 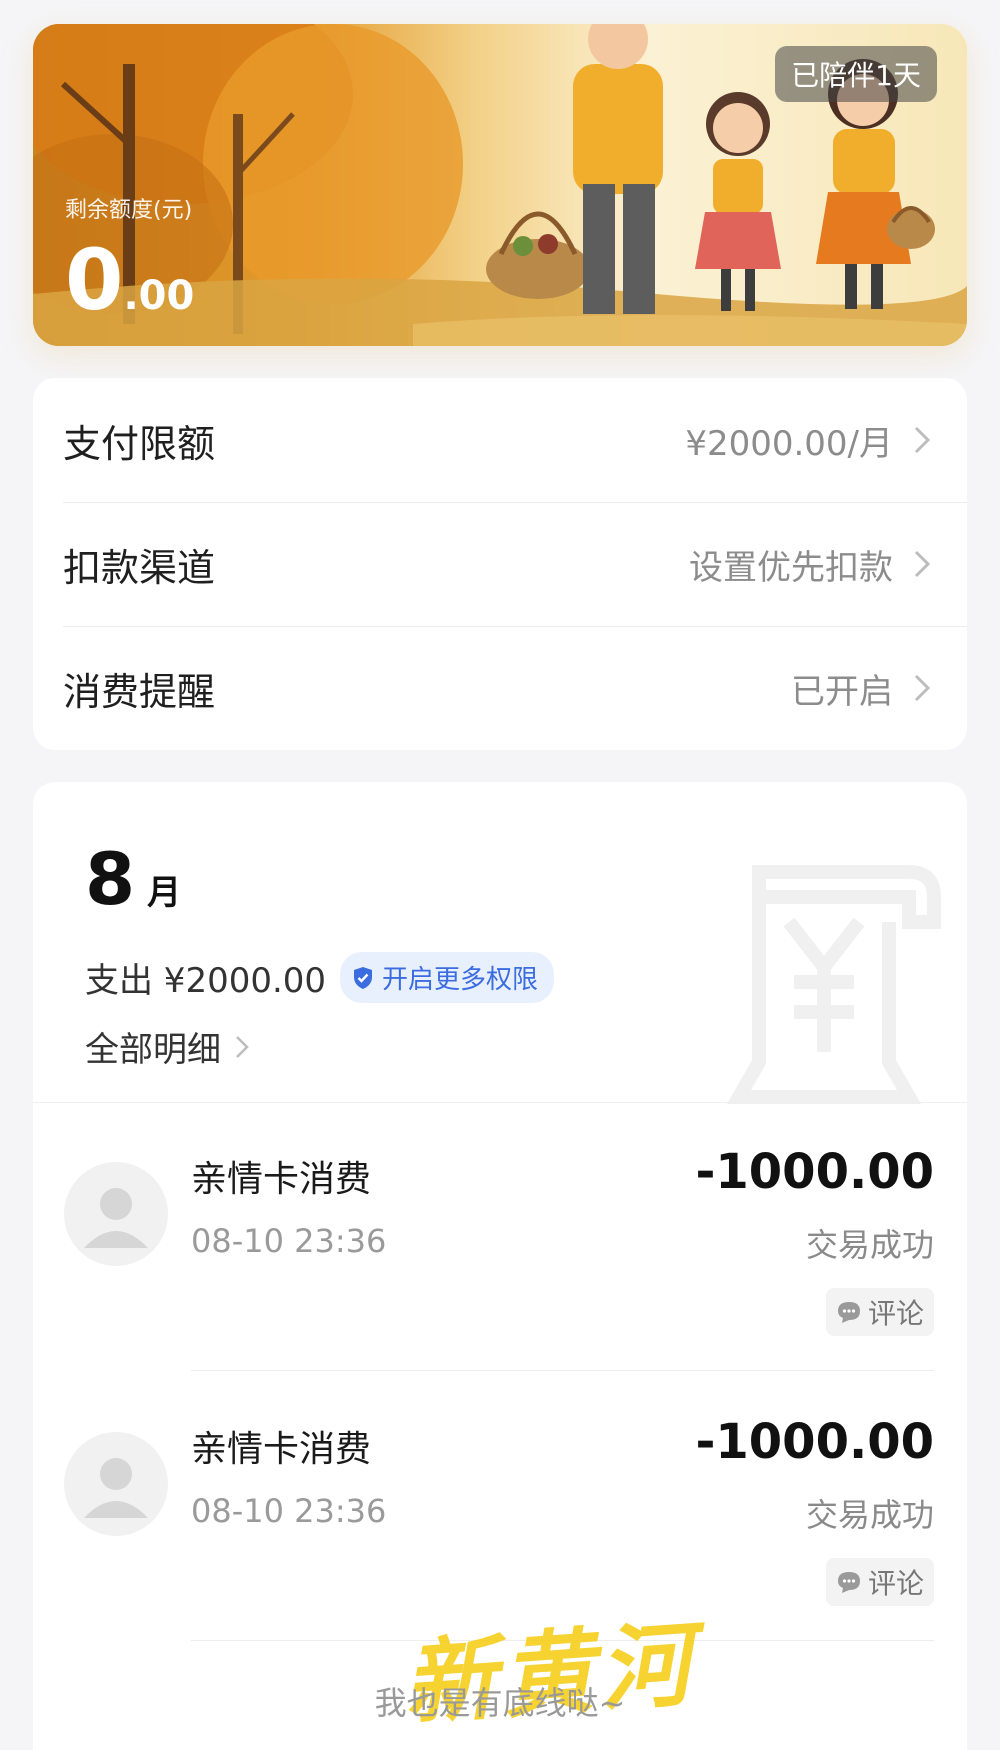 I want to click on remaining-quota-label: 剩余额度(元), so click(x=129, y=210).